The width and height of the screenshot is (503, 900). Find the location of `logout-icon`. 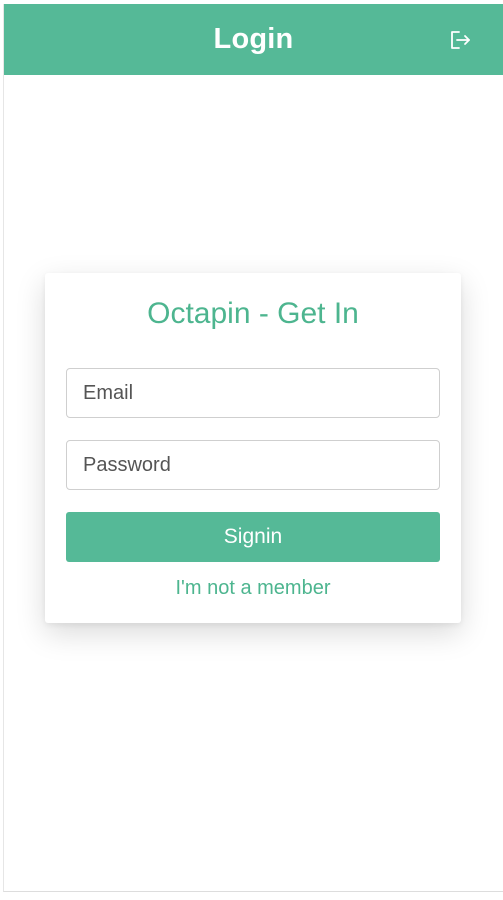

logout-icon is located at coordinates (461, 40).